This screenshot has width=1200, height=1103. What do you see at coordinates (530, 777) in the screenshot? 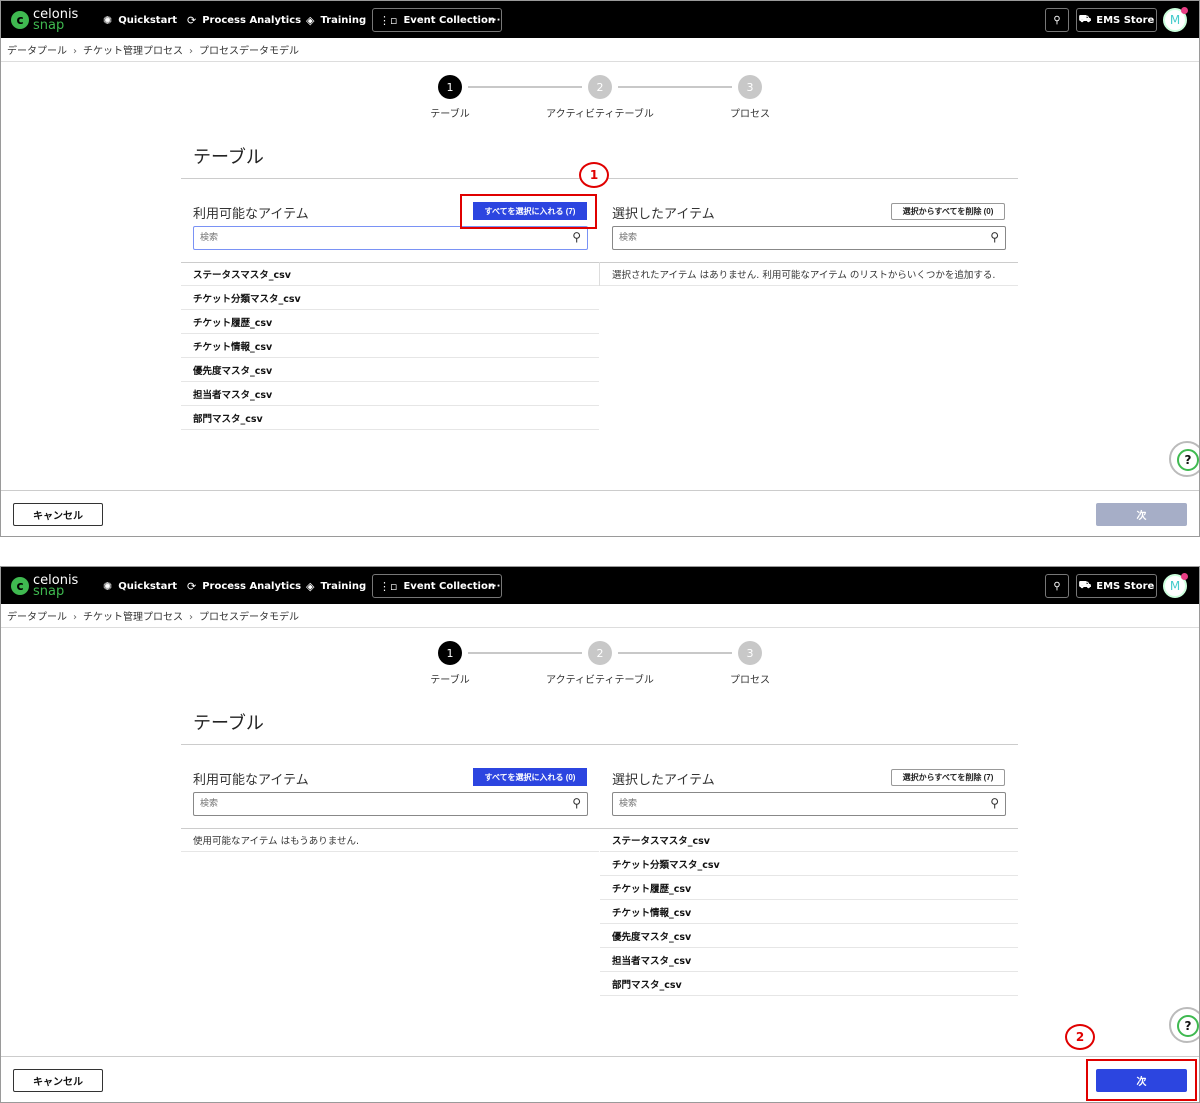
I see `select-all-button: すべてを選択に入れる (0)` at bounding box center [530, 777].